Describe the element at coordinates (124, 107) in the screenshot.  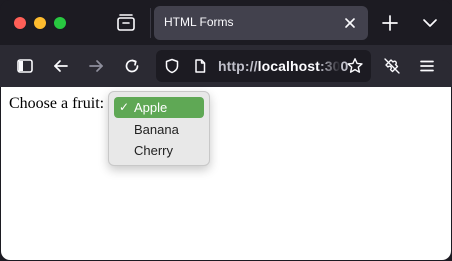
I see `checkmark-icon: ✓` at that location.